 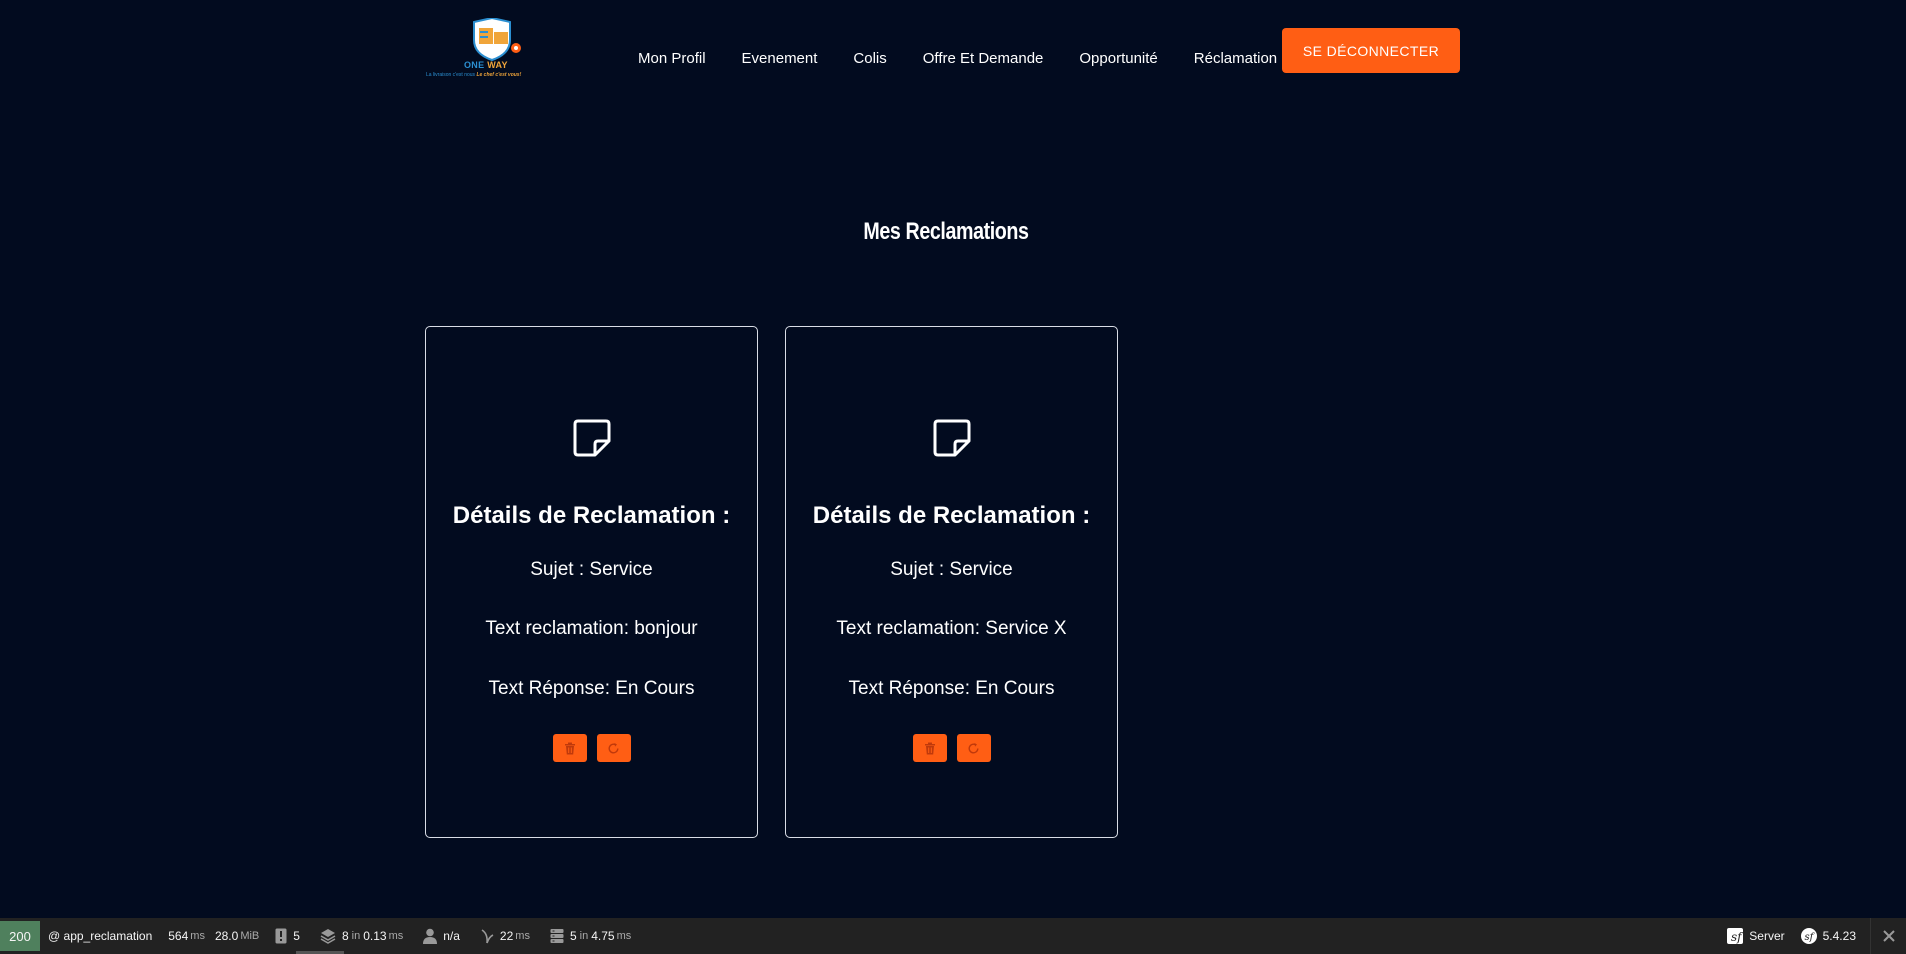 I want to click on toolbar-events: 22 ms, so click(x=503, y=936).